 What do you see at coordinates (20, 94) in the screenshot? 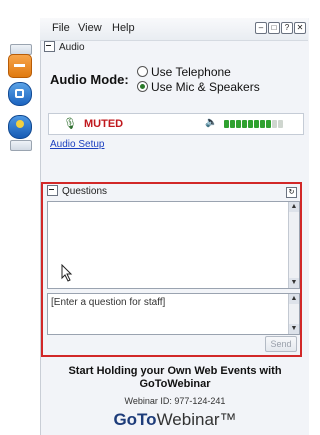
I see `screen-icon` at bounding box center [20, 94].